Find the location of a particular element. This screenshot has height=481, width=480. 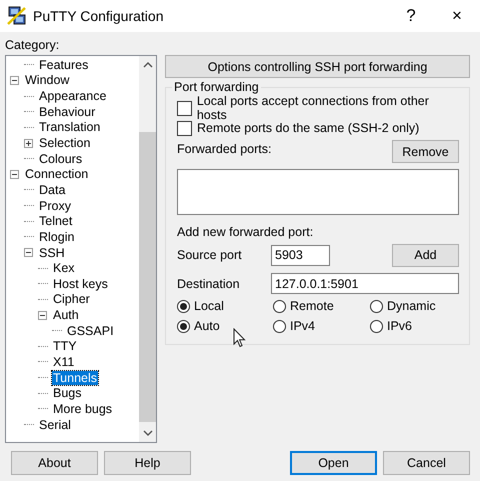

scrollbar is located at coordinates (147, 249).